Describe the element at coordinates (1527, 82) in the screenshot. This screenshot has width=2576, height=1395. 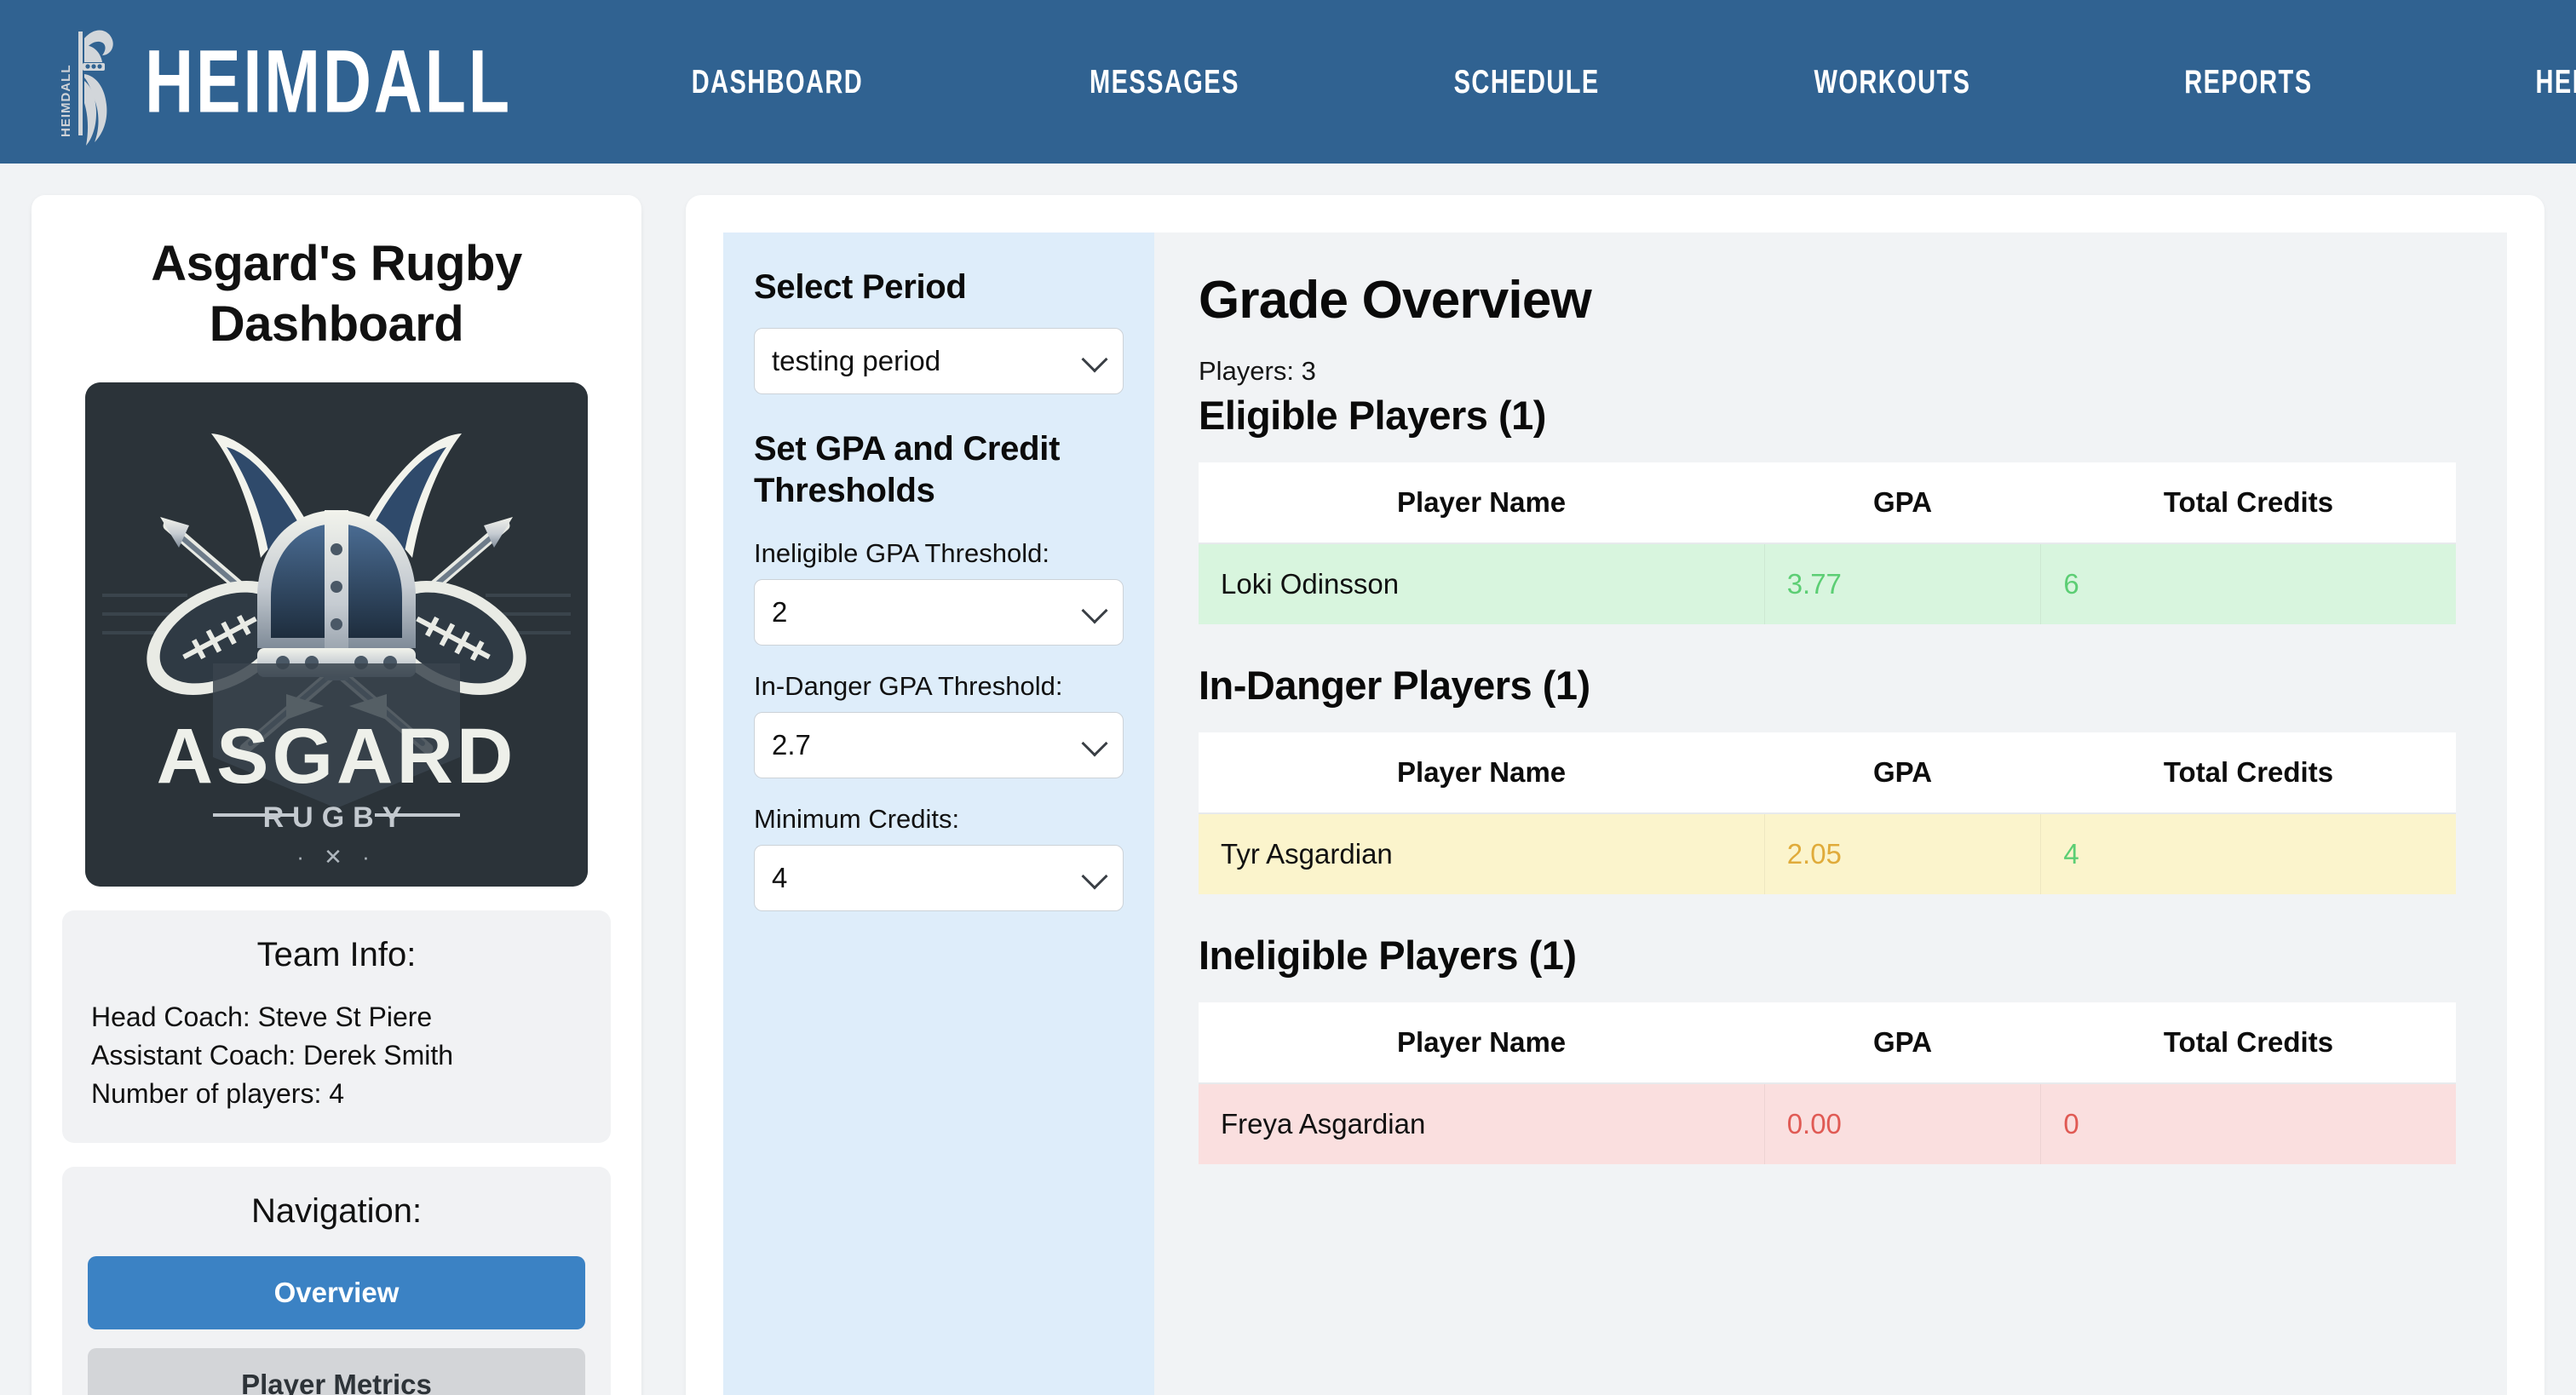
I see `nav-link-schedule: SCHEDULE` at that location.